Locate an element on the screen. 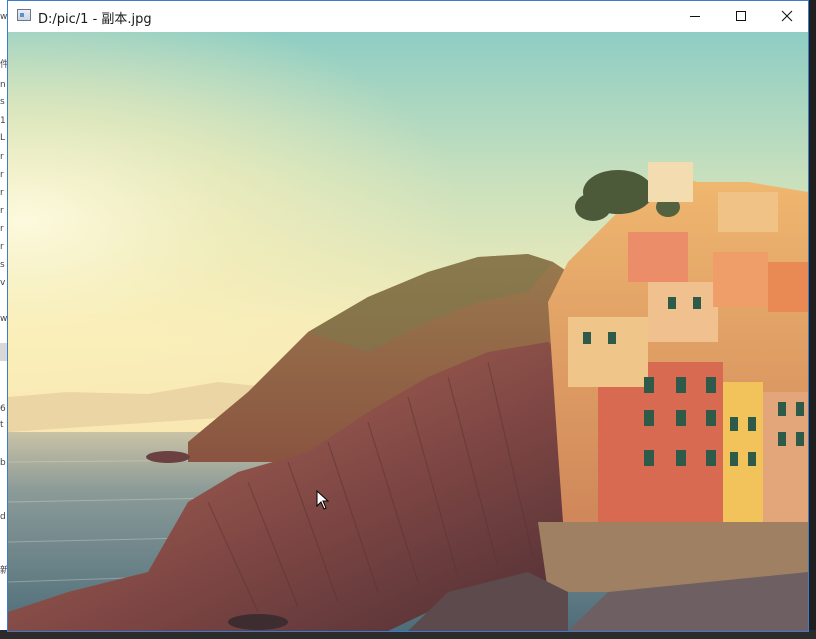 Image resolution: width=816 pixels, height=639 pixels. maximize-button is located at coordinates (741, 16).